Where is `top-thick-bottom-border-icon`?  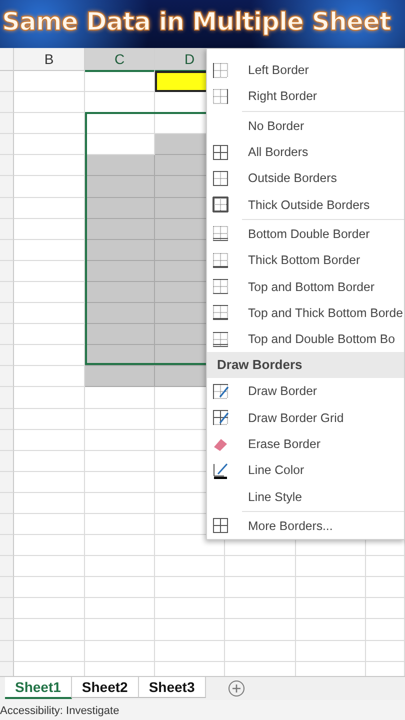
top-thick-bottom-border-icon is located at coordinates (220, 313).